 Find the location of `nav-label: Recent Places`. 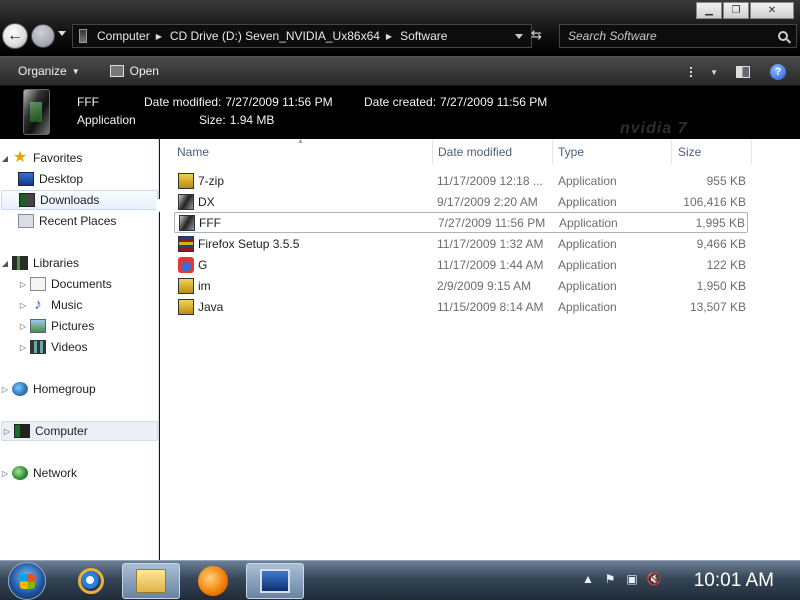

nav-label: Recent Places is located at coordinates (78, 221).